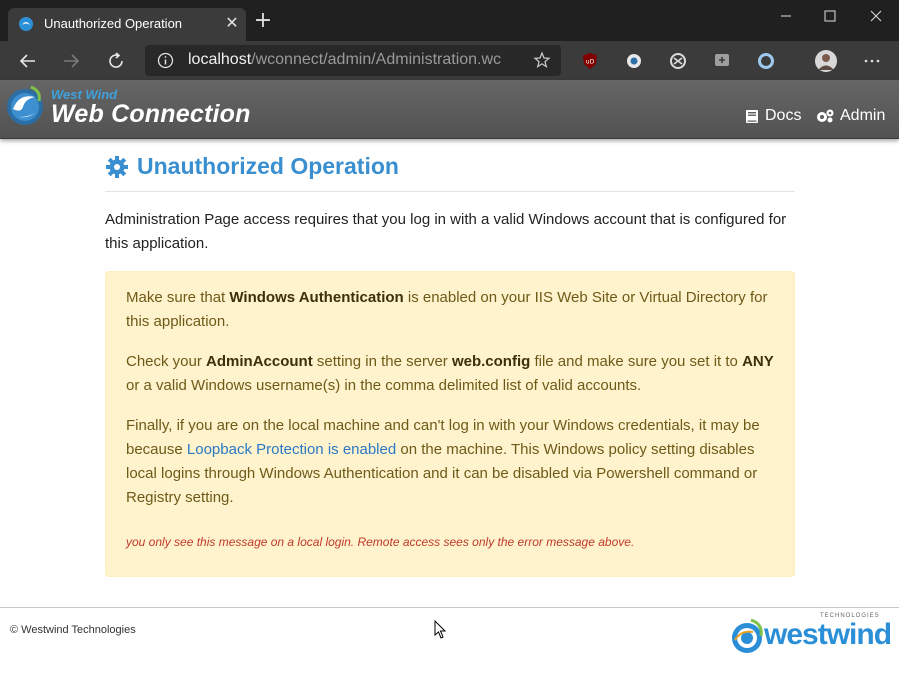 The width and height of the screenshot is (899, 674). Describe the element at coordinates (678, 61) in the screenshot. I see `extension-shell-icon` at that location.